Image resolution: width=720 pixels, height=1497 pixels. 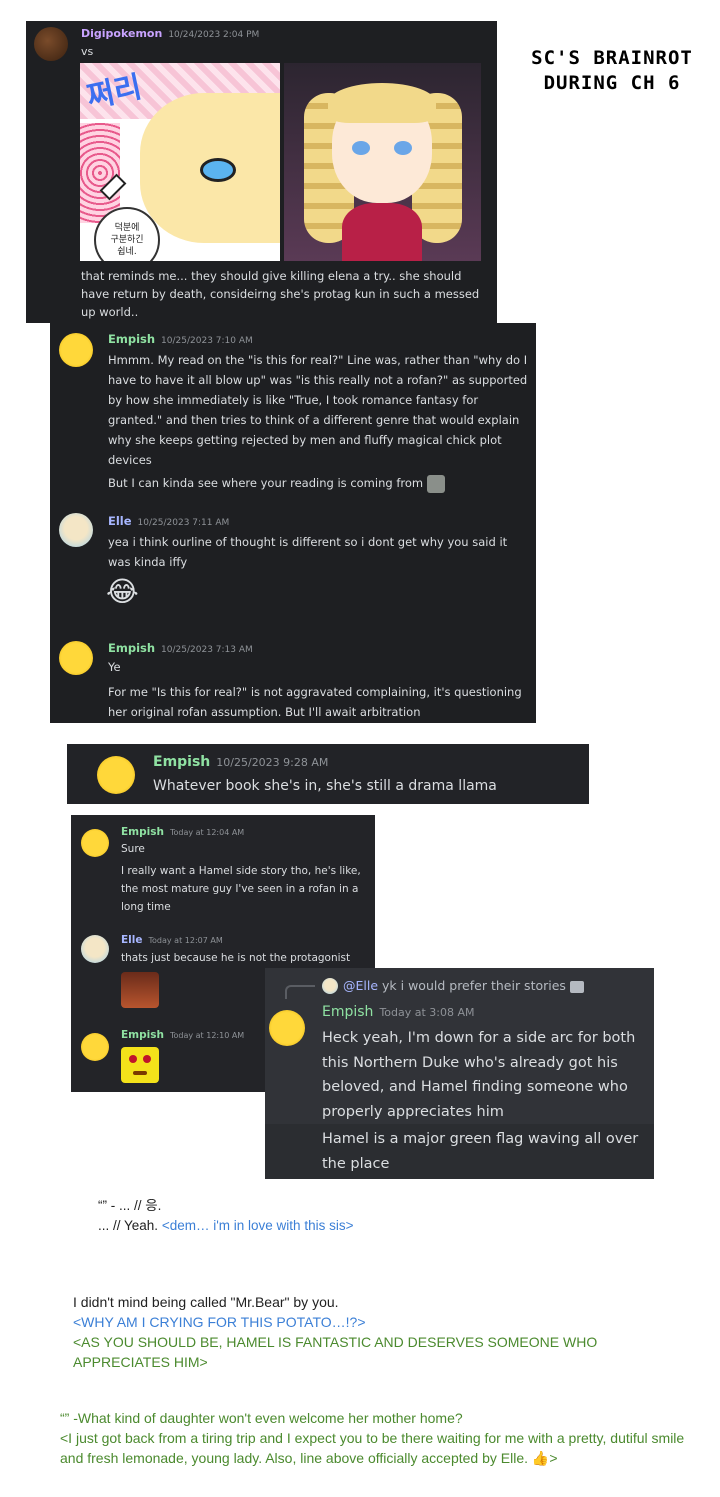 I want to click on timestamp: 10/25/2023 7:10 AM, so click(x=207, y=341).